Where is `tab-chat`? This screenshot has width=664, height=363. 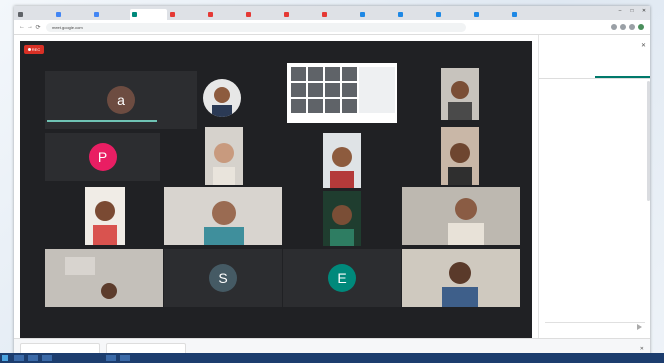 tab-chat is located at coordinates (622, 69).